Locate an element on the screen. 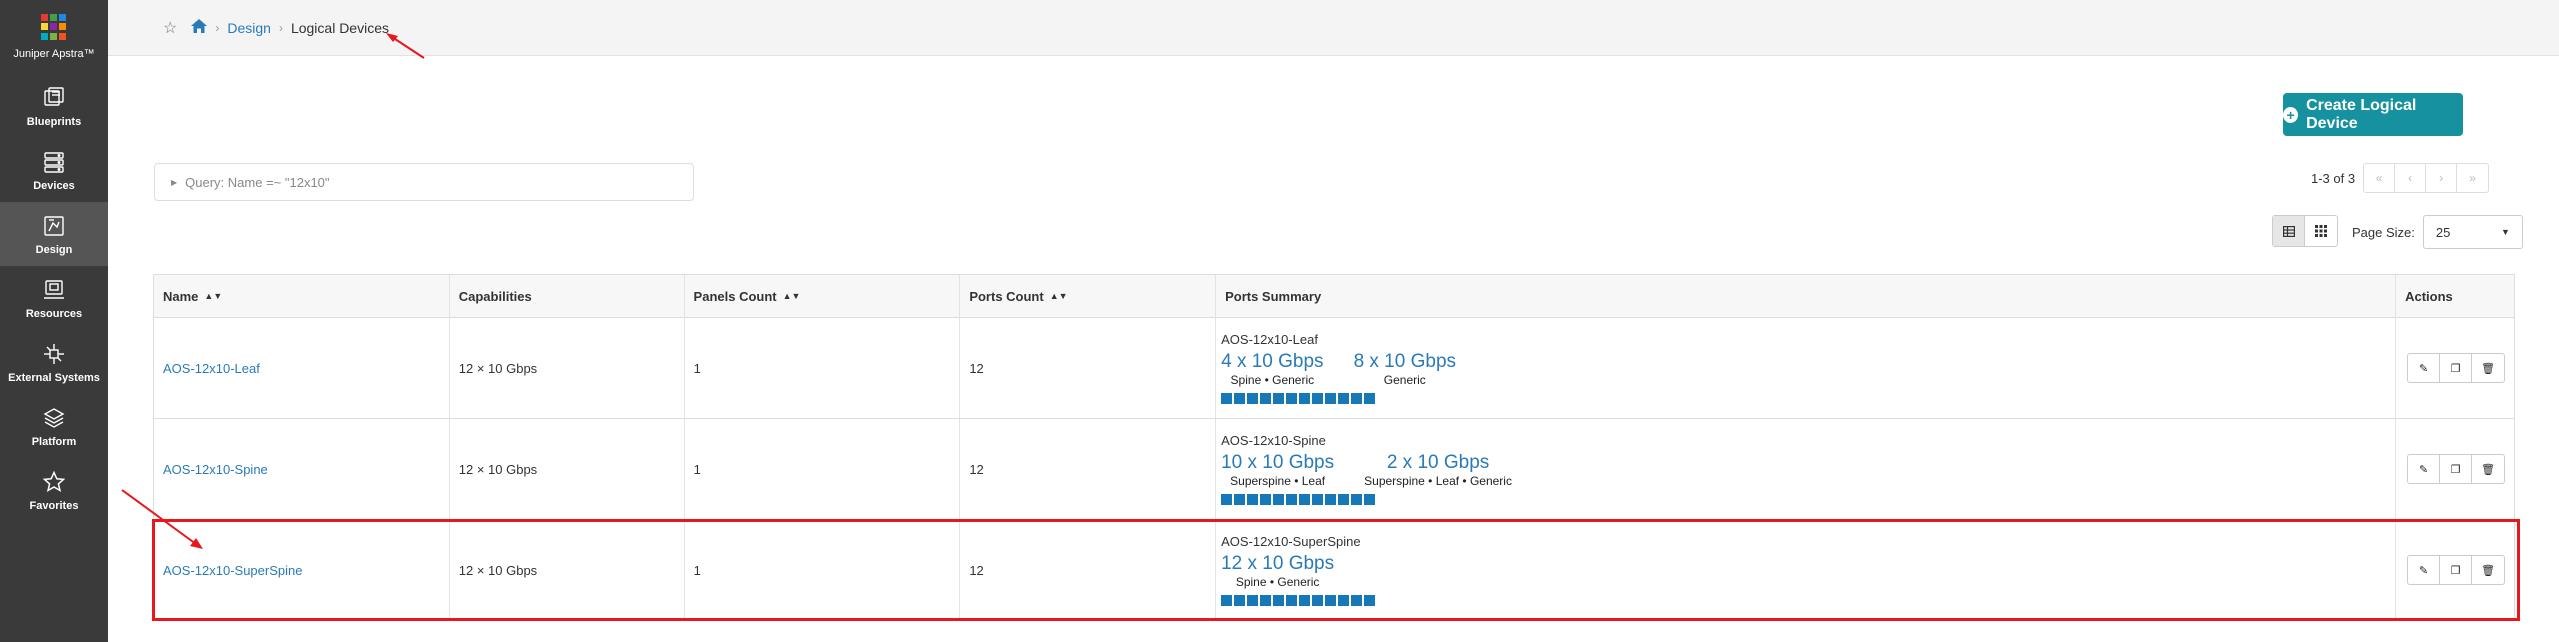 The width and height of the screenshot is (2559, 642). port-group: 2 x 10 Gbps Superspine • Leaf • Generic is located at coordinates (1438, 470).